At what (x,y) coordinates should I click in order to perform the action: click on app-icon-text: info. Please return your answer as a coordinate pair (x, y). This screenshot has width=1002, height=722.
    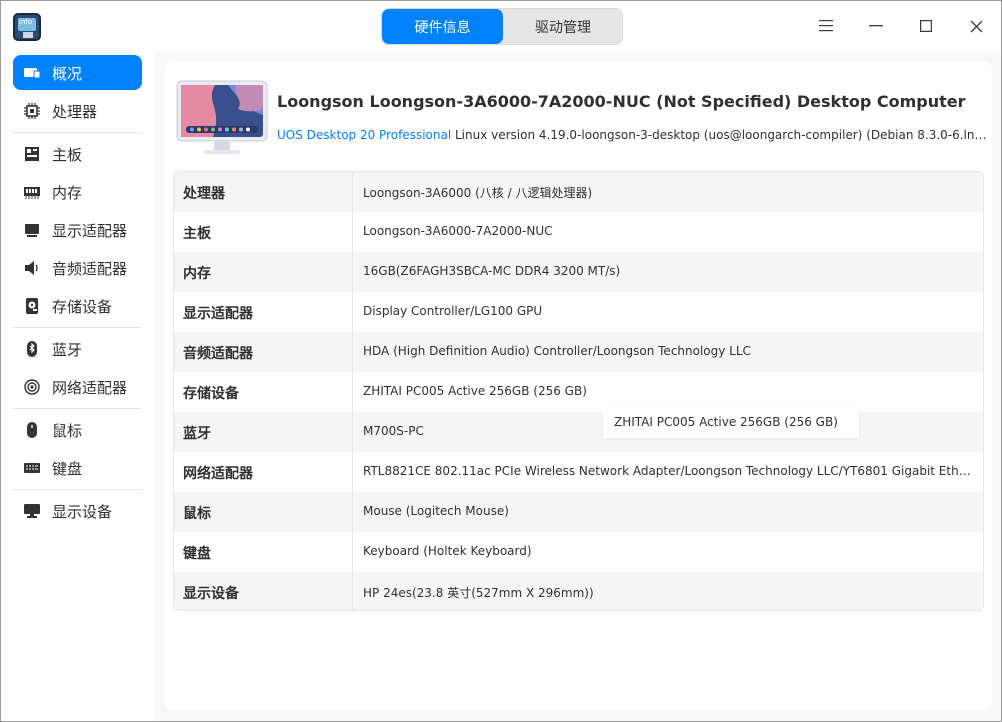
    Looking at the image, I should click on (26, 22).